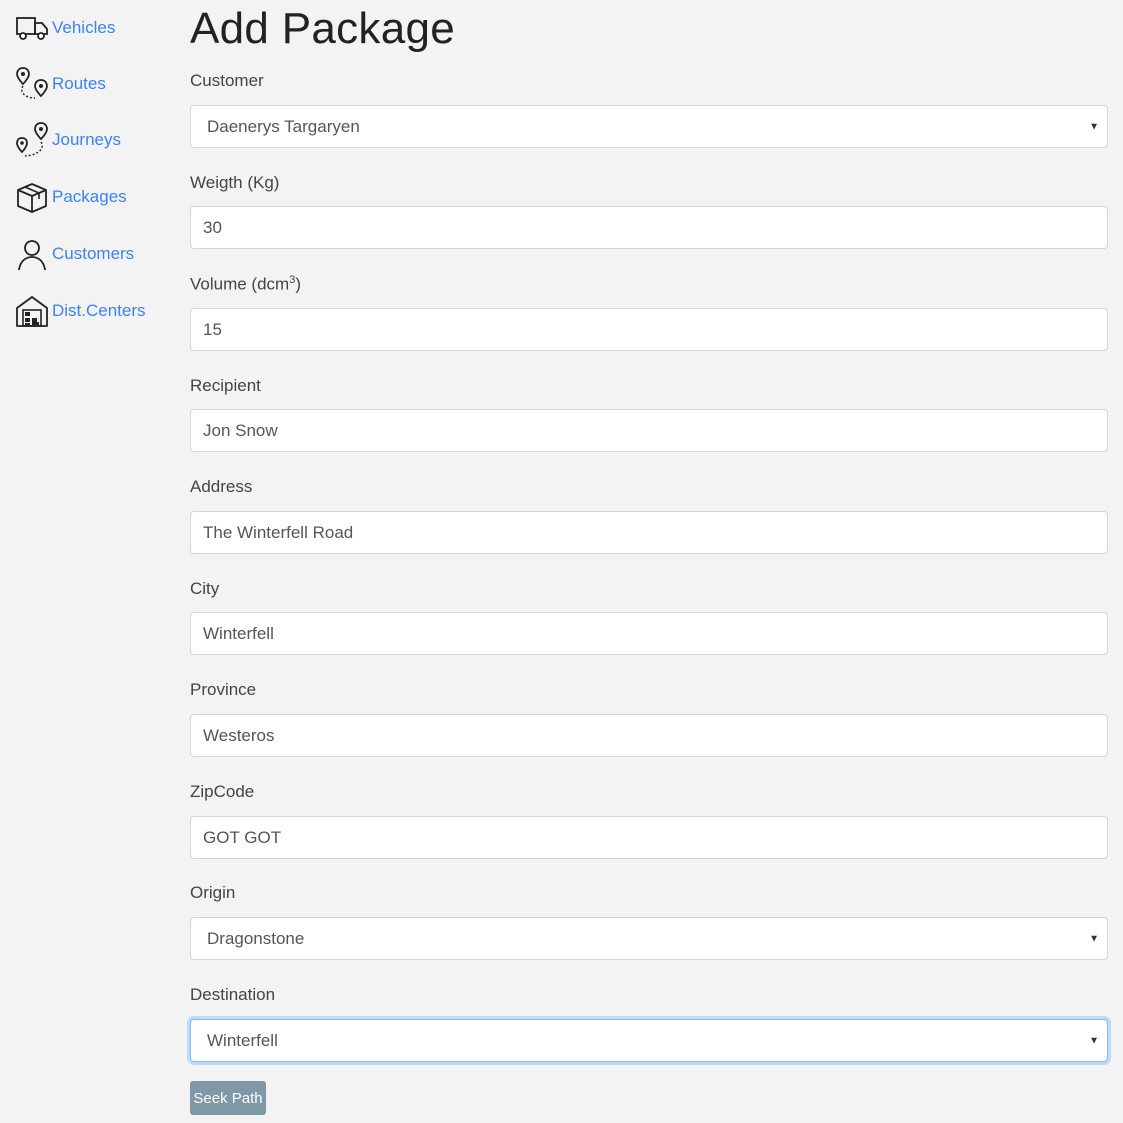  I want to click on zipcode-input: GOT GOT, so click(649, 837).